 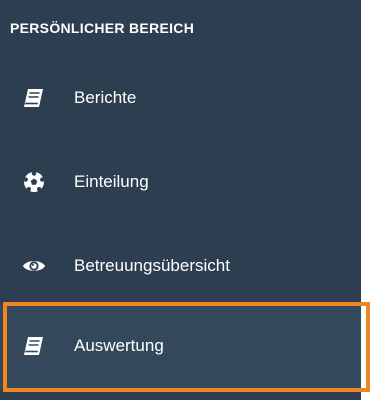 I want to click on page-edge, so click(x=366, y=200).